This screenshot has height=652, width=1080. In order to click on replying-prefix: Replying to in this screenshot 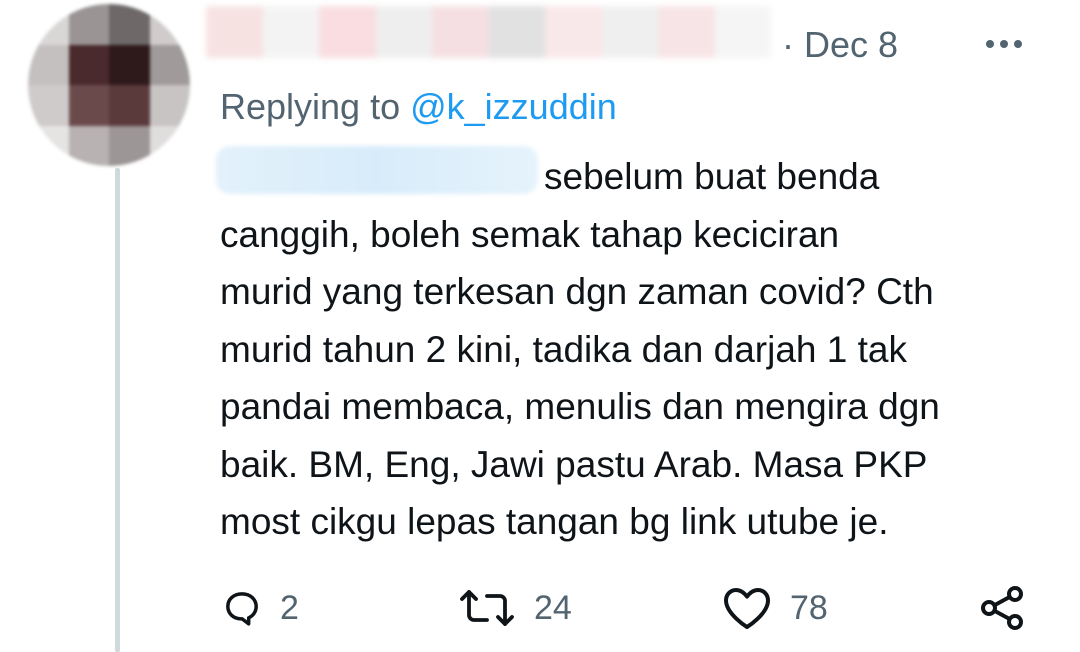, I will do `click(315, 106)`.